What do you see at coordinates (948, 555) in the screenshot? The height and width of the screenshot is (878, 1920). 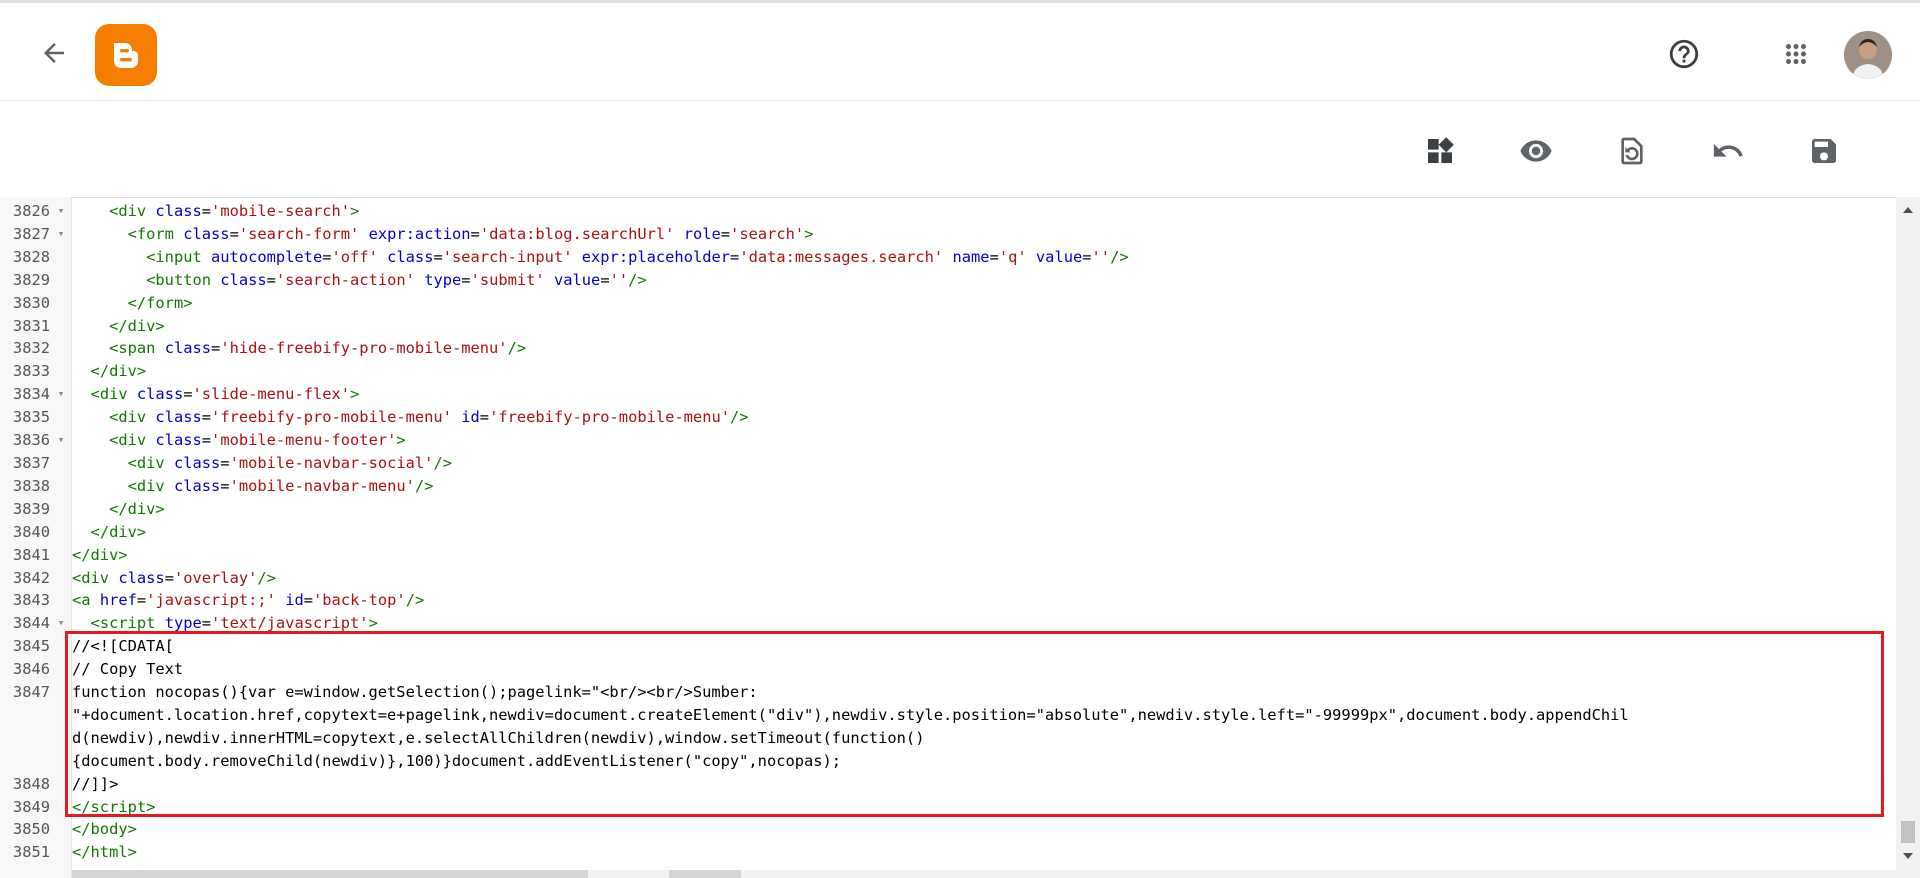 I see `code-line: 3841 </div>` at bounding box center [948, 555].